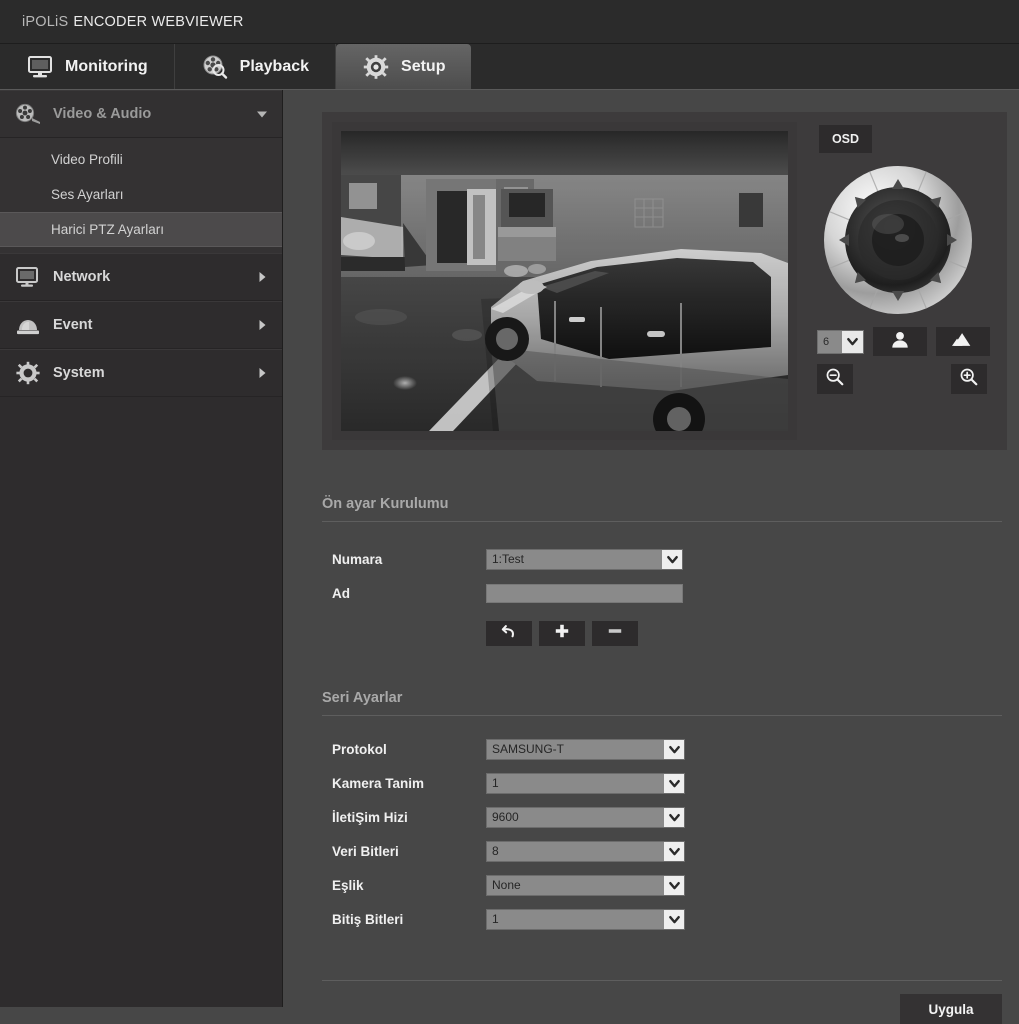  I want to click on serial-protocol-row: Protokol SAMSUNG-T, so click(664, 749).